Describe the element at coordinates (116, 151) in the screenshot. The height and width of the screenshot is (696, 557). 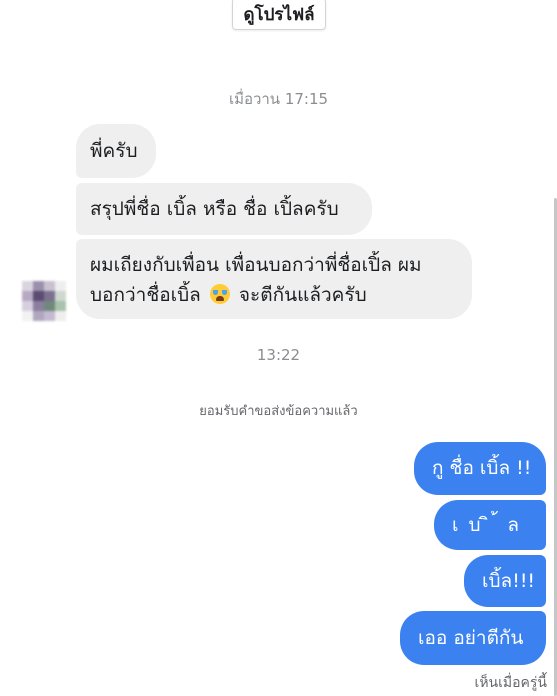
I see `incoming-message-1: พี่ครับ` at that location.